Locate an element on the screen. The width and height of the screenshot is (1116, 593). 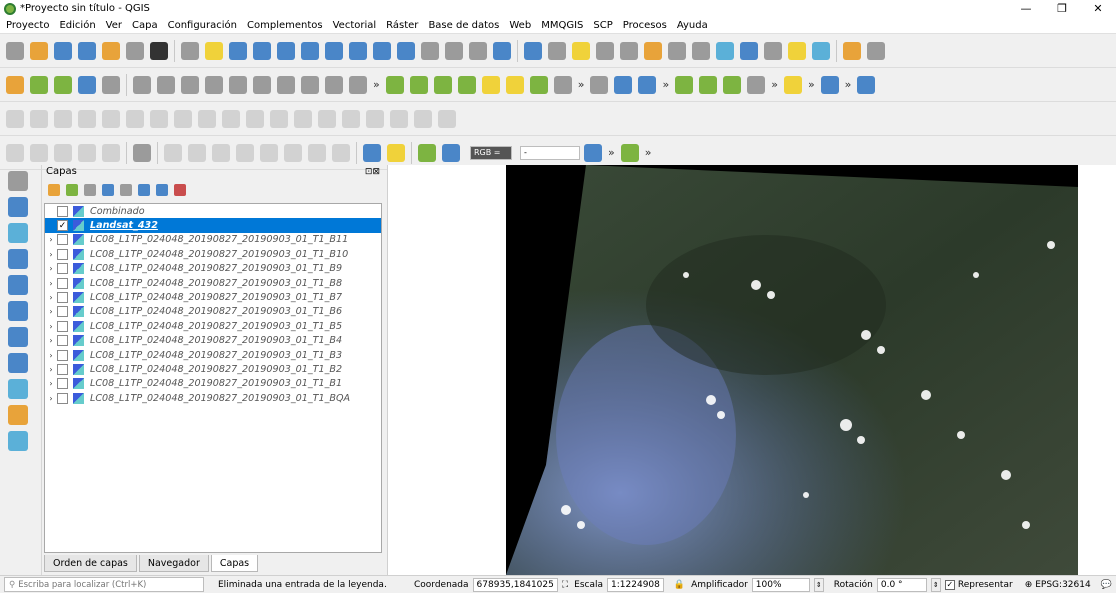
open-project-icon is located at coordinates (39, 50).